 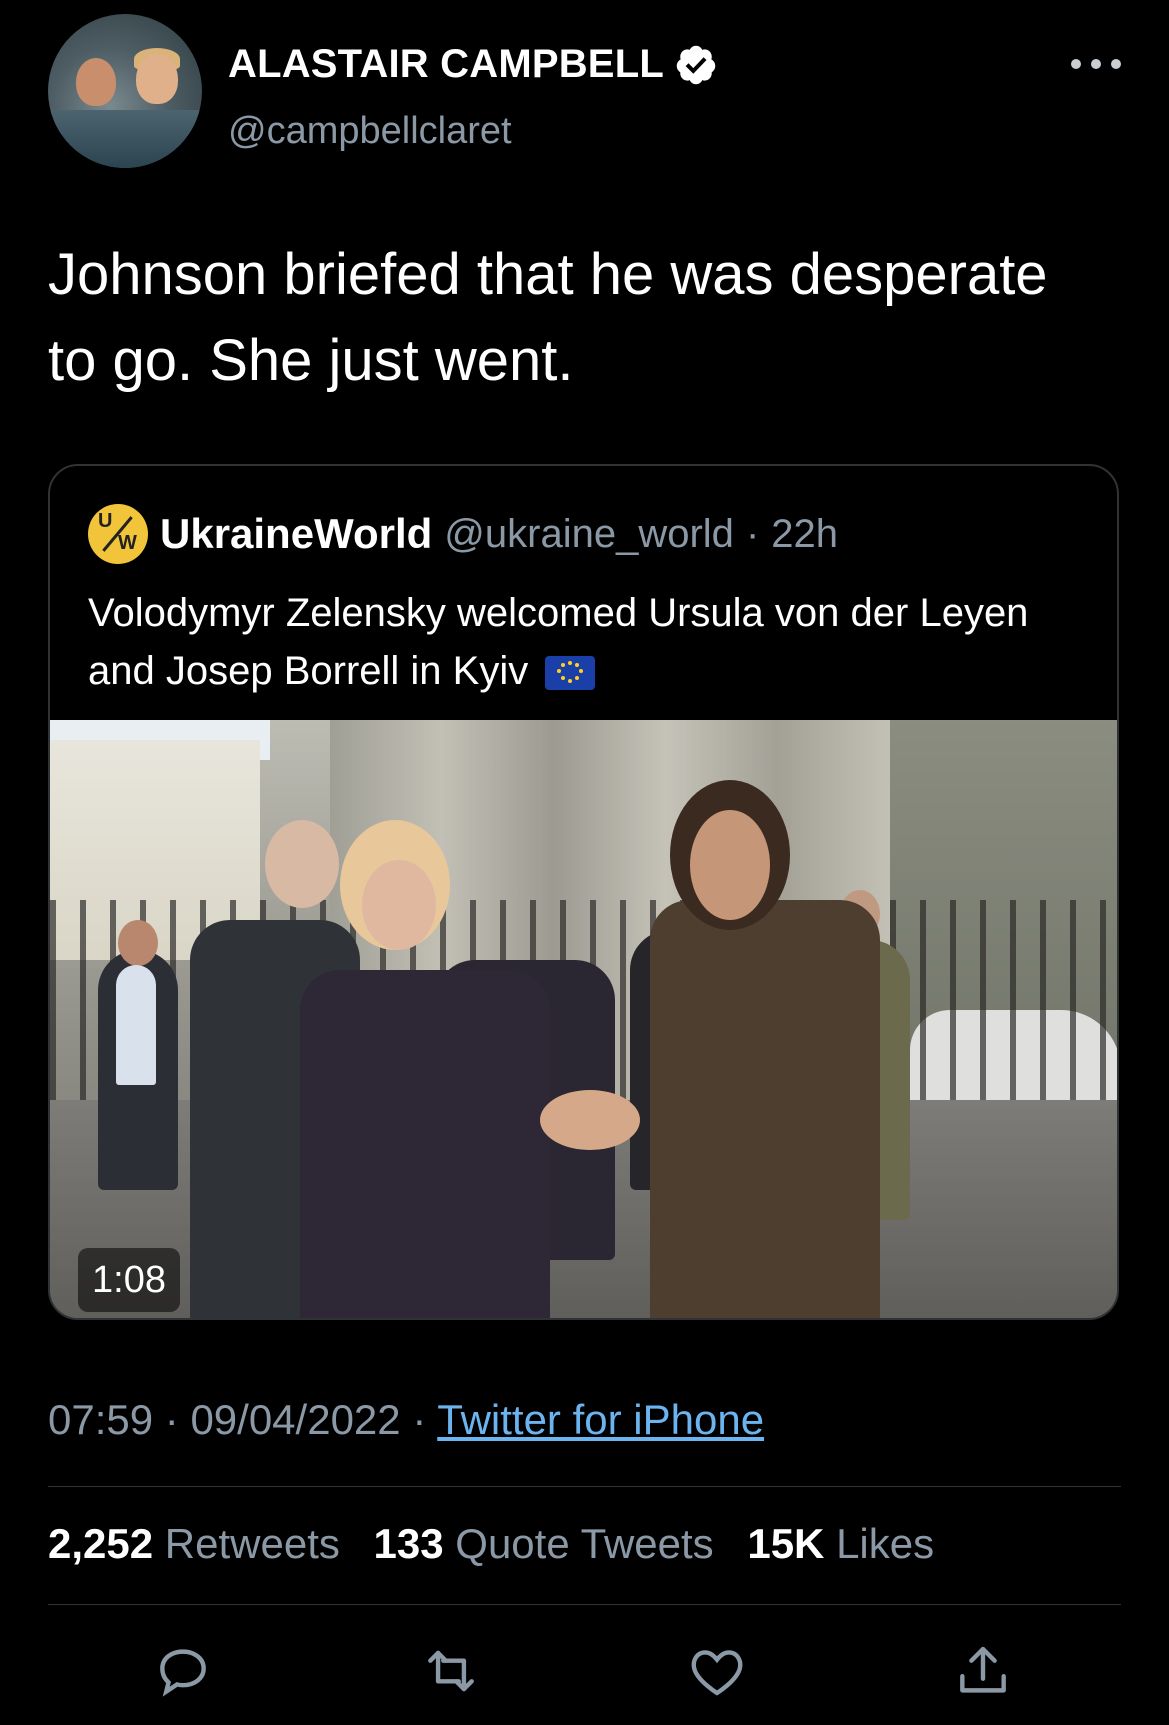 I want to click on tweet-source-link: Twitter for iPhone, so click(x=600, y=1419).